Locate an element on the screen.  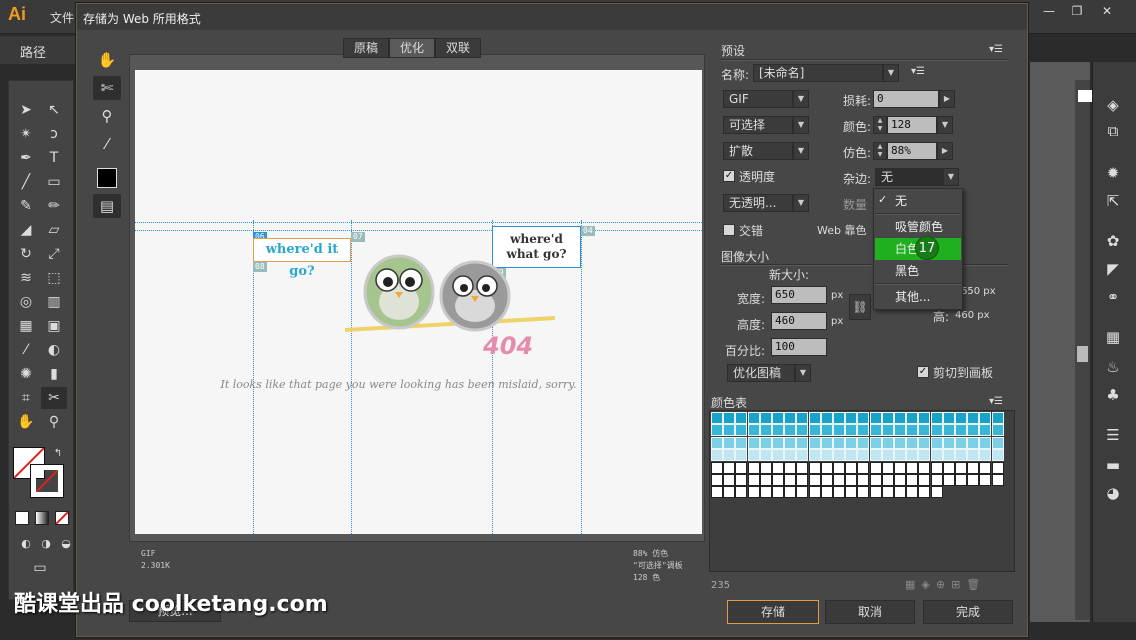
gradient-mode-icon is located at coordinates (42, 518).